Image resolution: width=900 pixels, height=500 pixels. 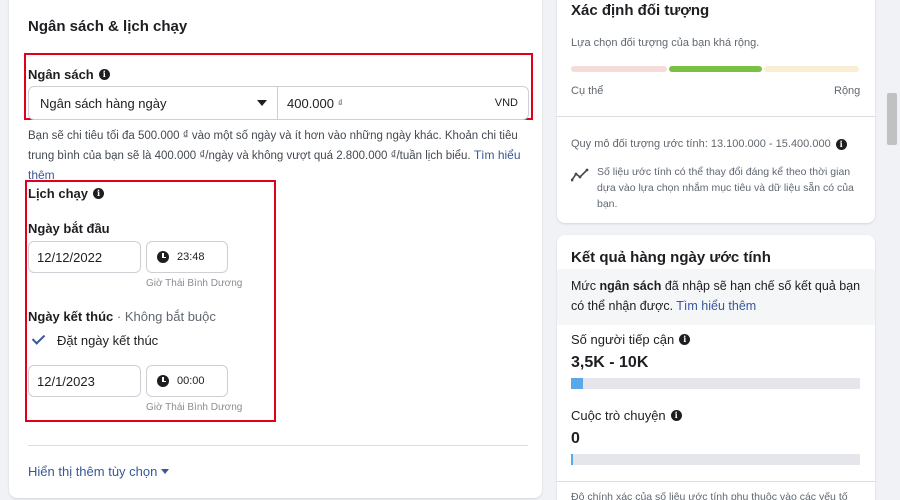 I want to click on start-time-input: 23:48, so click(x=187, y=257).